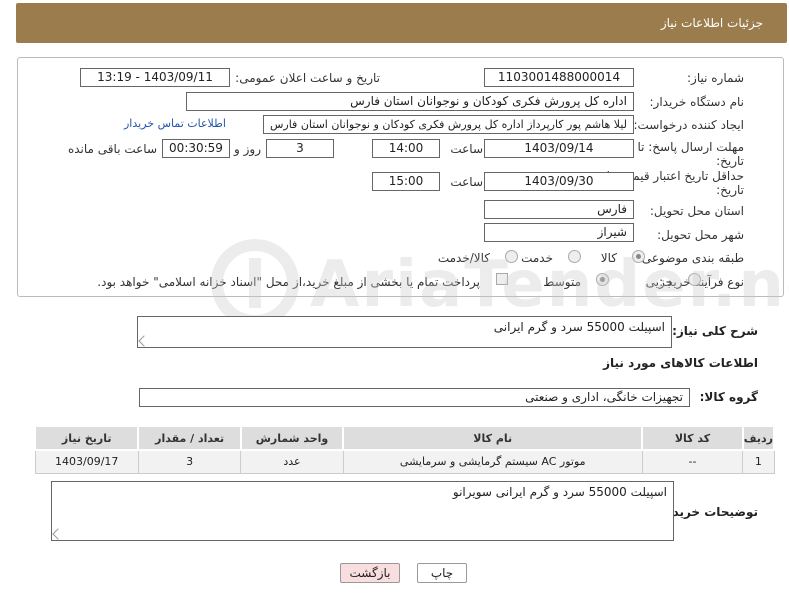 The image size is (789, 598). Describe the element at coordinates (362, 511) in the screenshot. I see `buyer-notes-field: اسپیلت 55000 سرد و گرم ایرانی سویرانو` at that location.